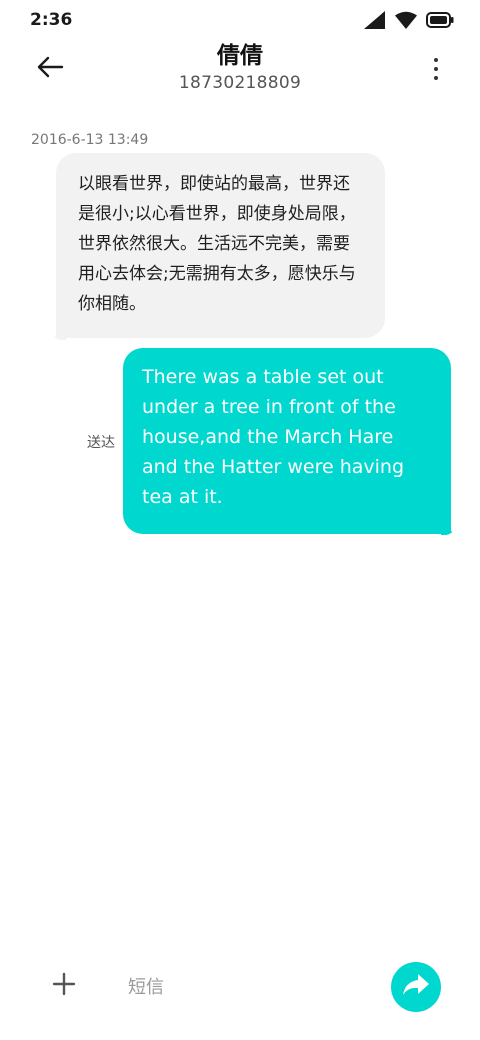 Image resolution: width=480 pixels, height=1040 pixels. What do you see at coordinates (240, 83) in the screenshot?
I see `contact-number: 18730218809` at bounding box center [240, 83].